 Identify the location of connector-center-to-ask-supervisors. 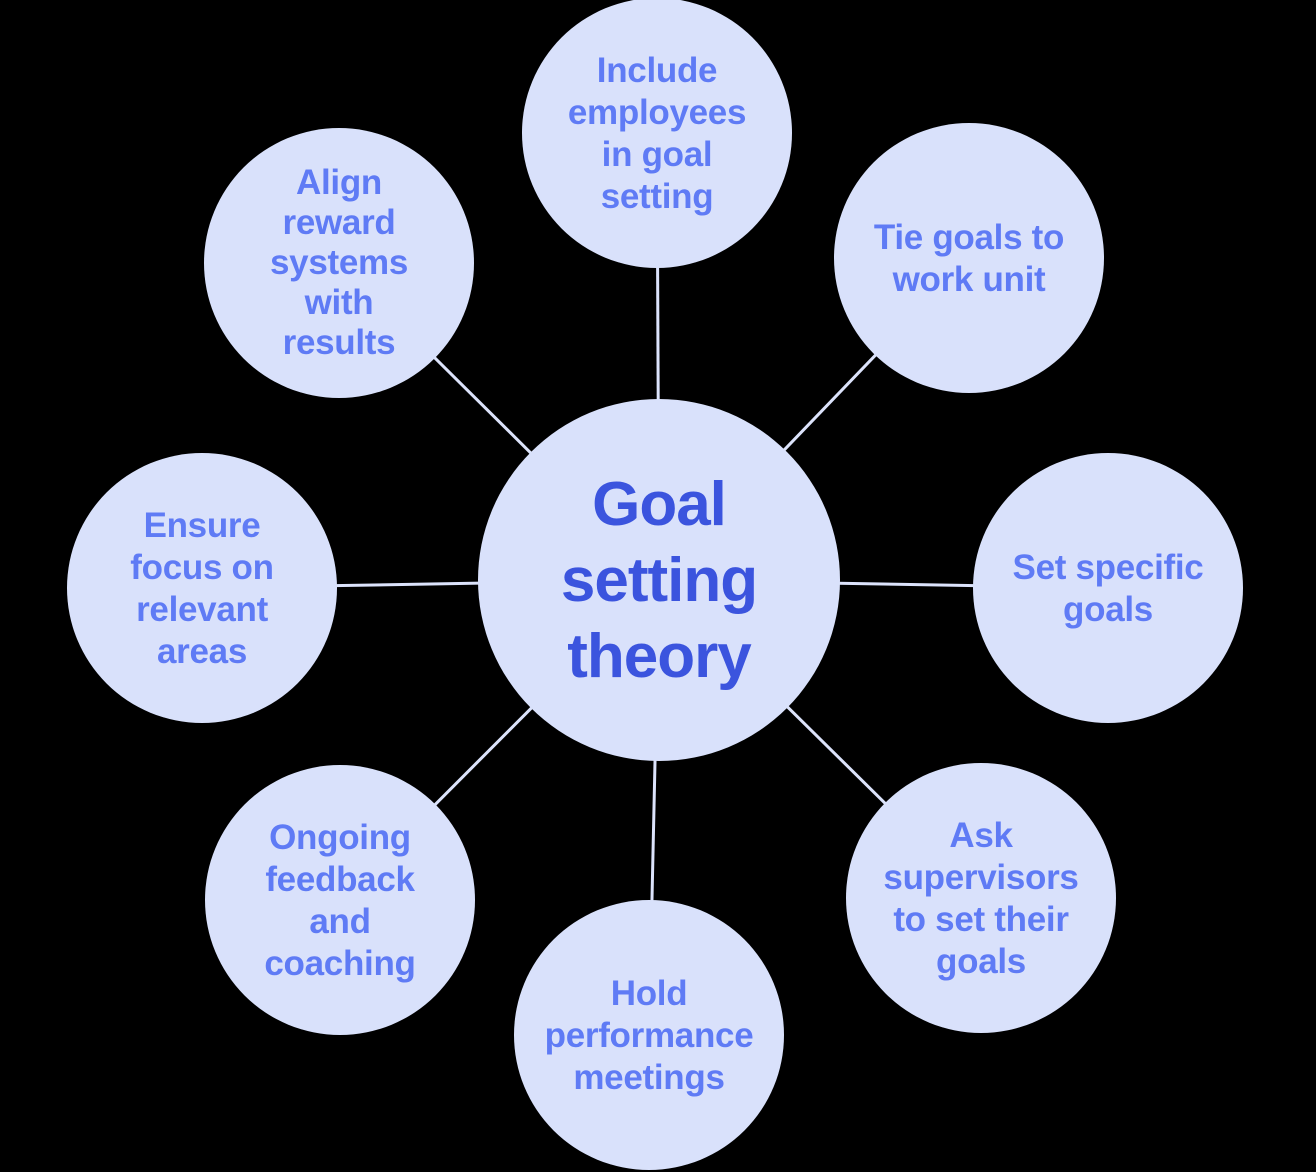
(836, 755).